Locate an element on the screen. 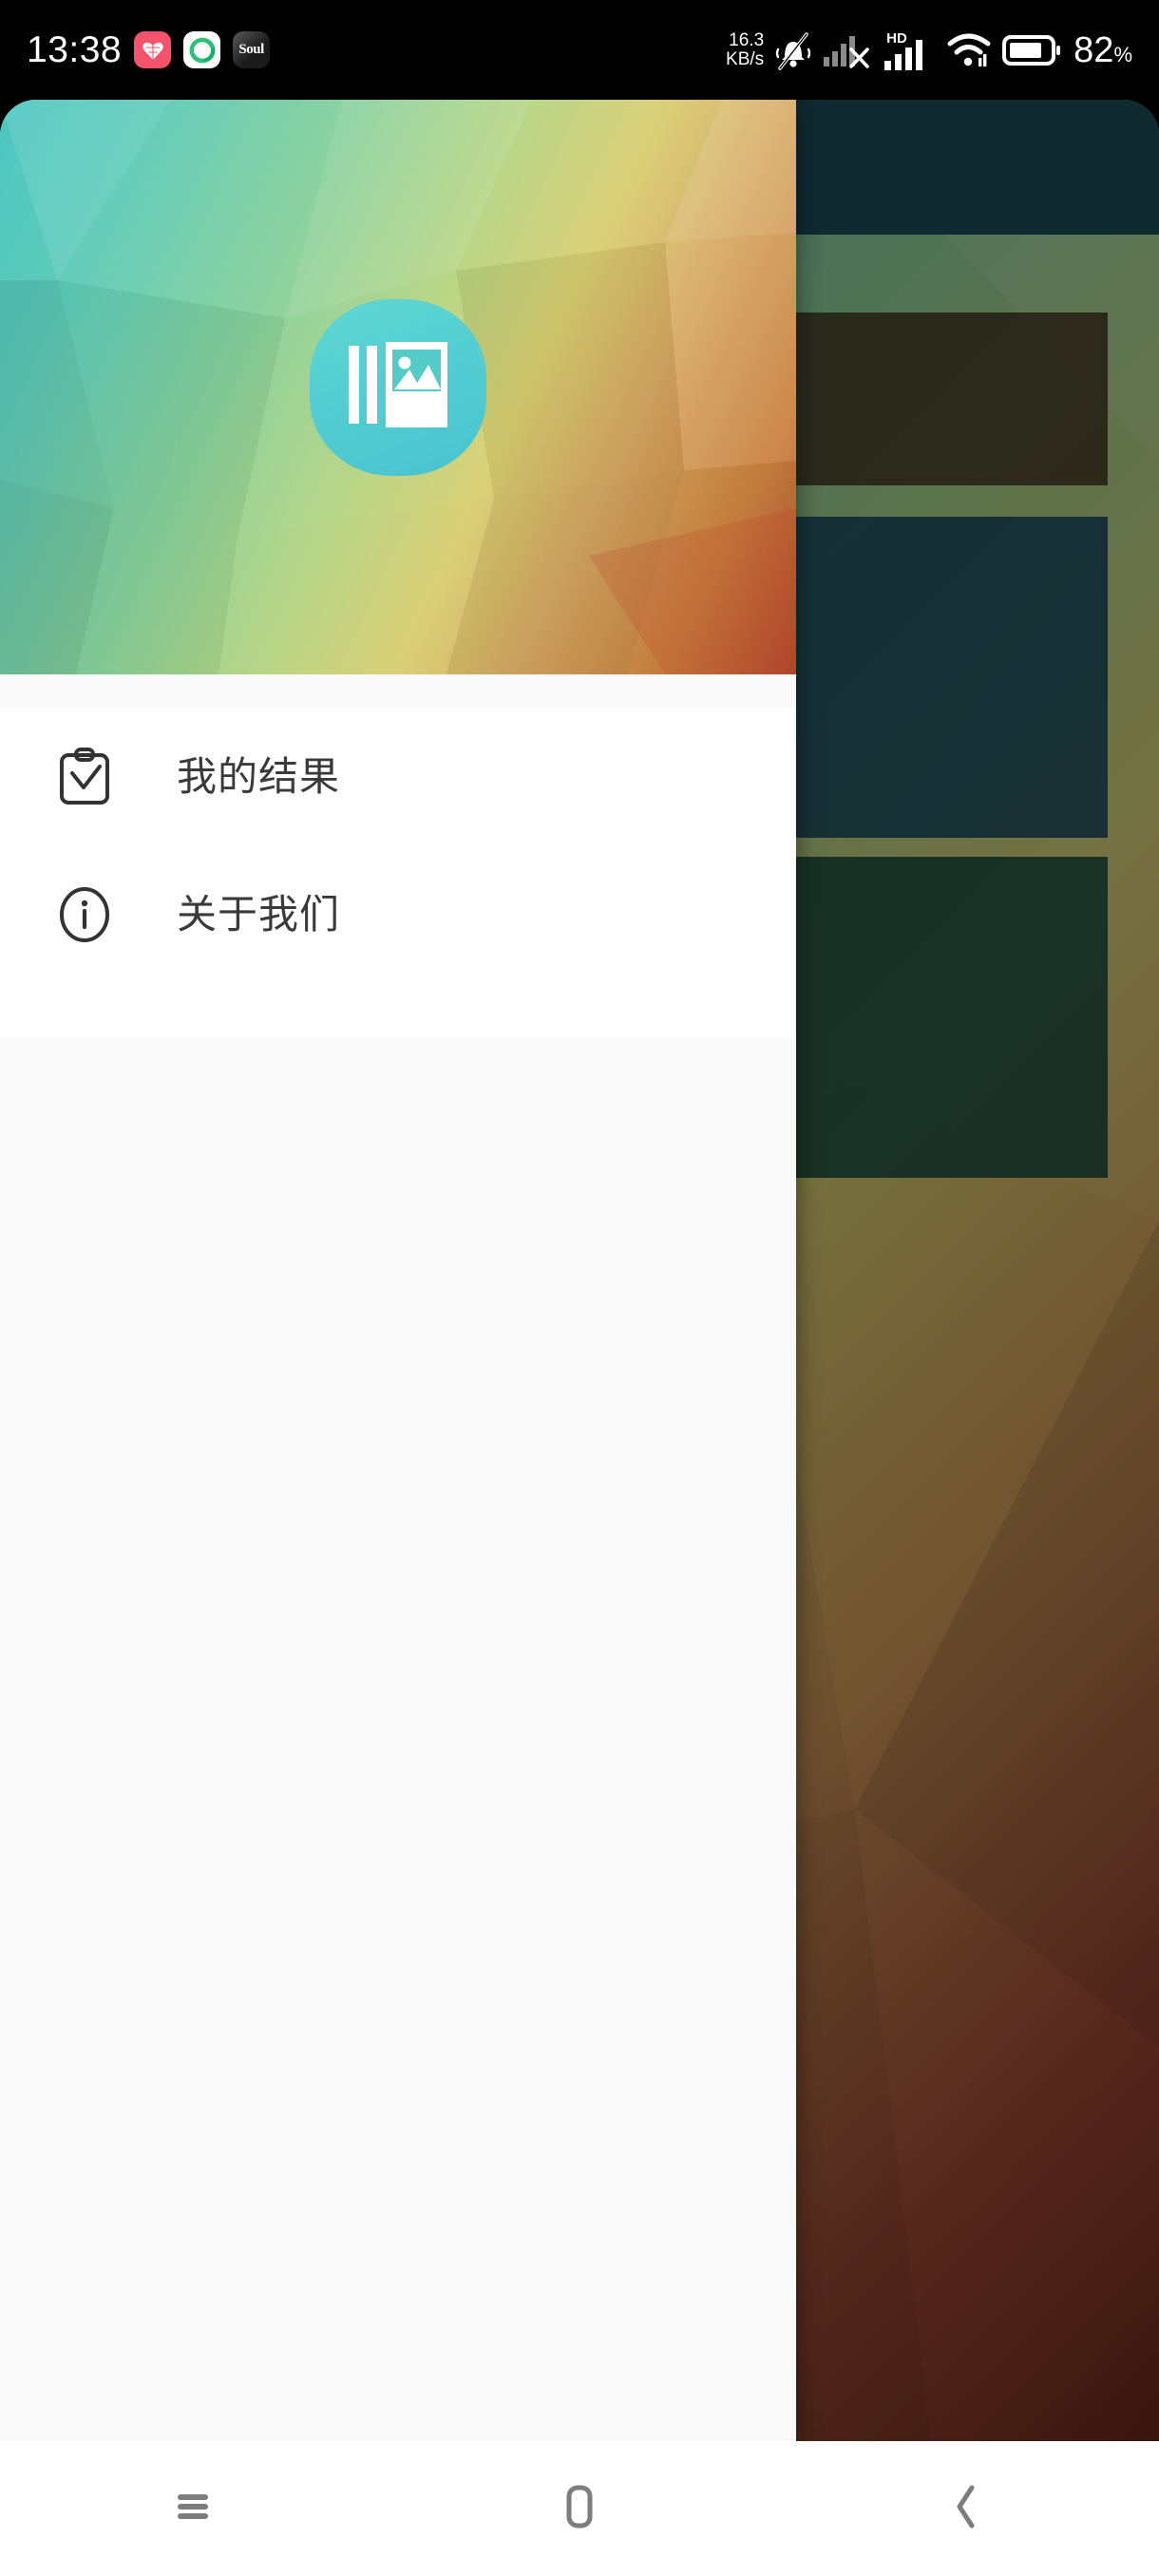  soul-app-icon-label: Soul is located at coordinates (251, 49).